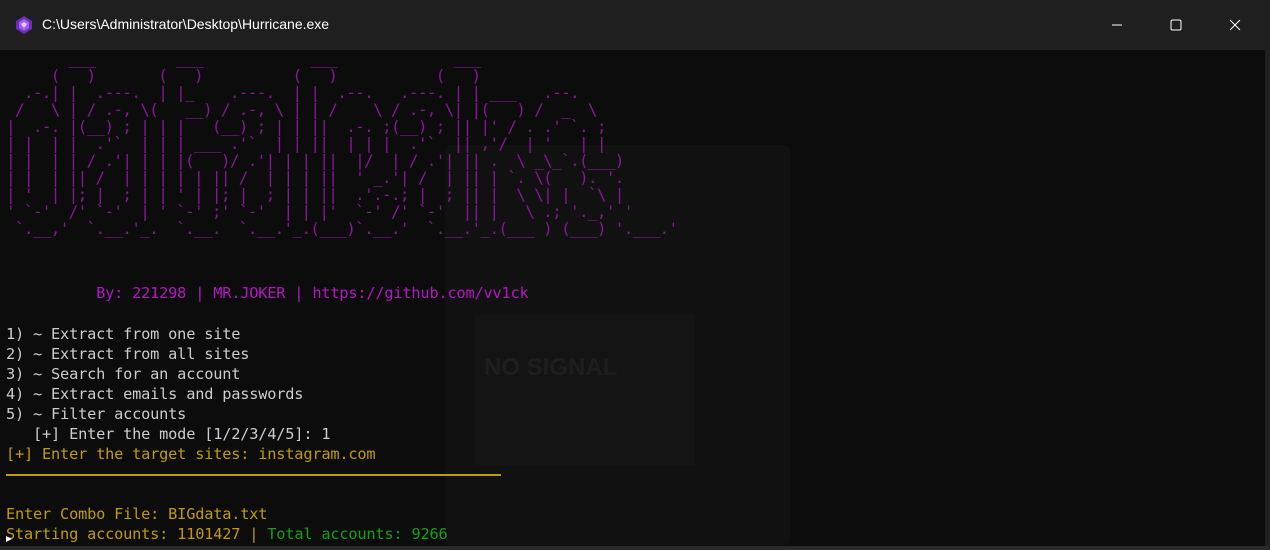 This screenshot has height=550, width=1270. What do you see at coordinates (9, 539) in the screenshot?
I see `mouse-cursor-icon` at bounding box center [9, 539].